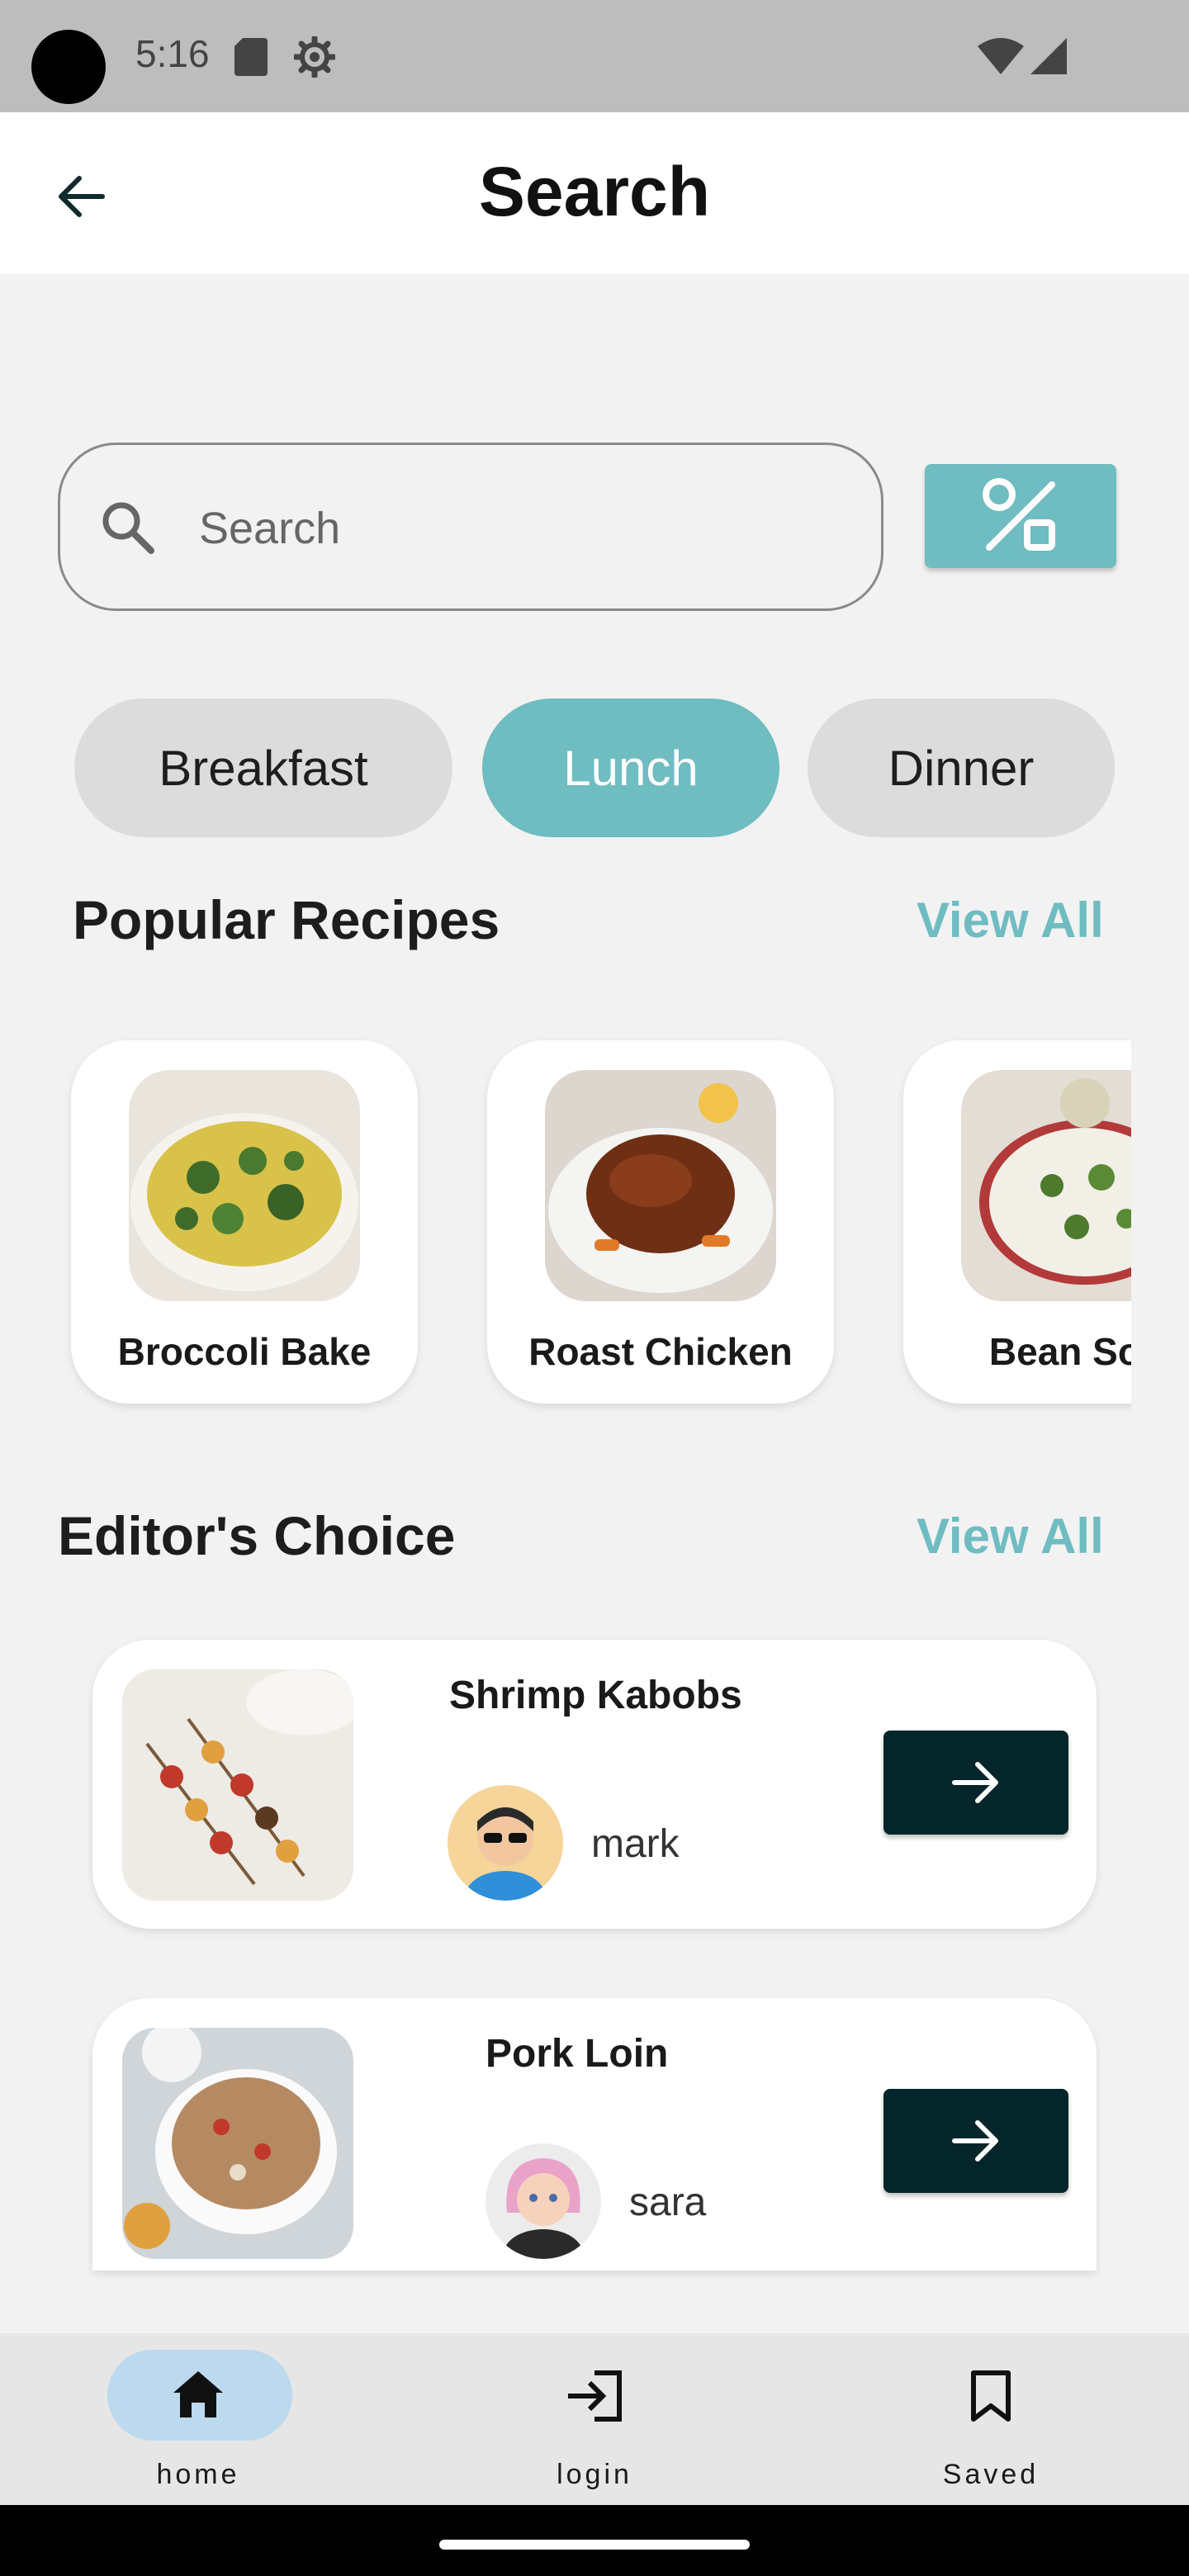 Image resolution: width=1189 pixels, height=2576 pixels. What do you see at coordinates (595, 2396) in the screenshot?
I see `login-icon` at bounding box center [595, 2396].